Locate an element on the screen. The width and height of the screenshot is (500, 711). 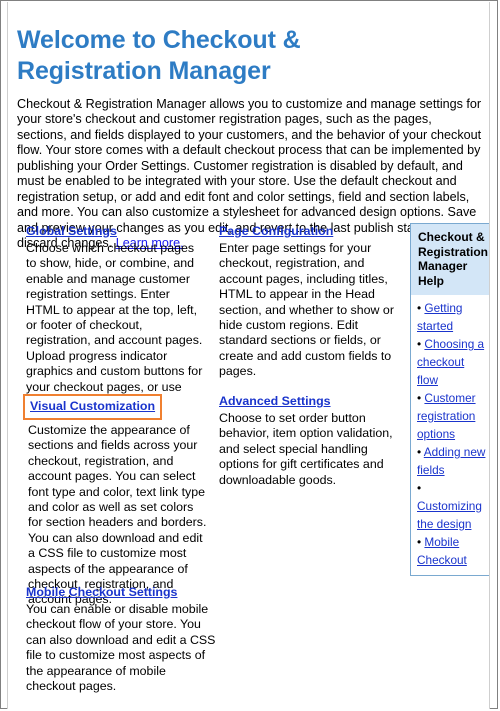
section-link-page-configuration: Page Configuration is located at coordinates (276, 231).